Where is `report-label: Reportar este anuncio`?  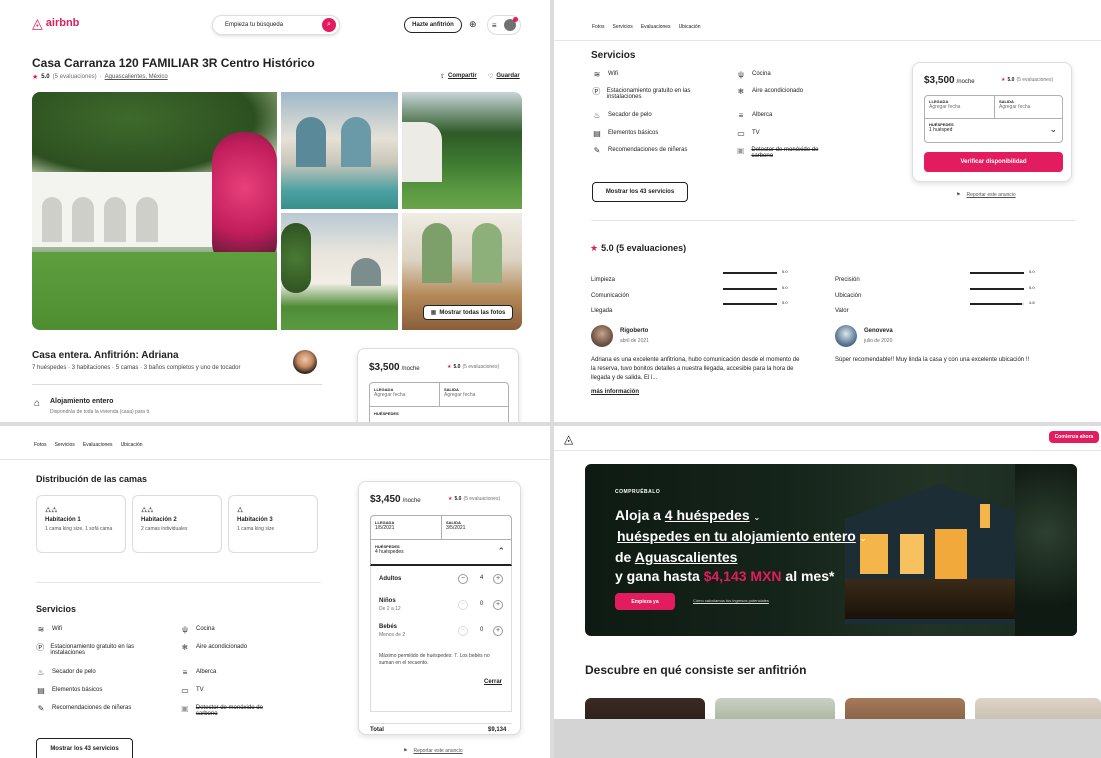 report-label: Reportar este anuncio is located at coordinates (991, 195).